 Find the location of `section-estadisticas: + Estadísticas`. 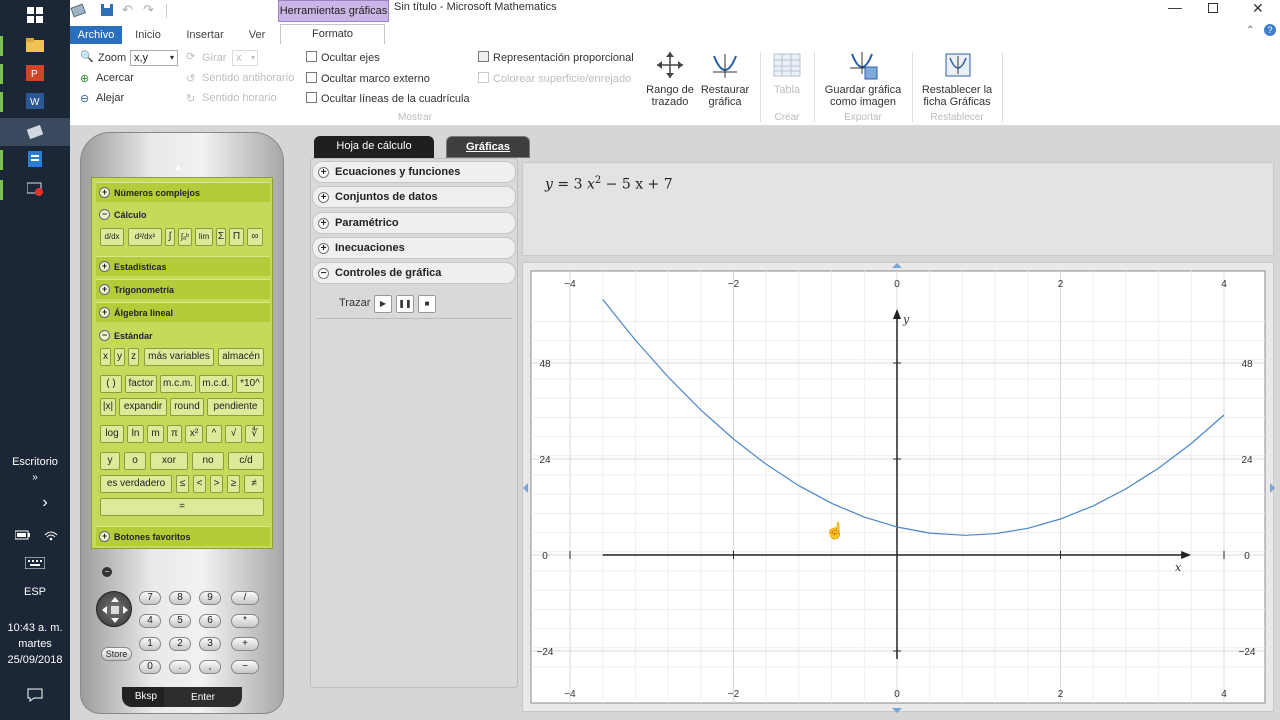

section-estadisticas: + Estadísticas is located at coordinates (183, 266).